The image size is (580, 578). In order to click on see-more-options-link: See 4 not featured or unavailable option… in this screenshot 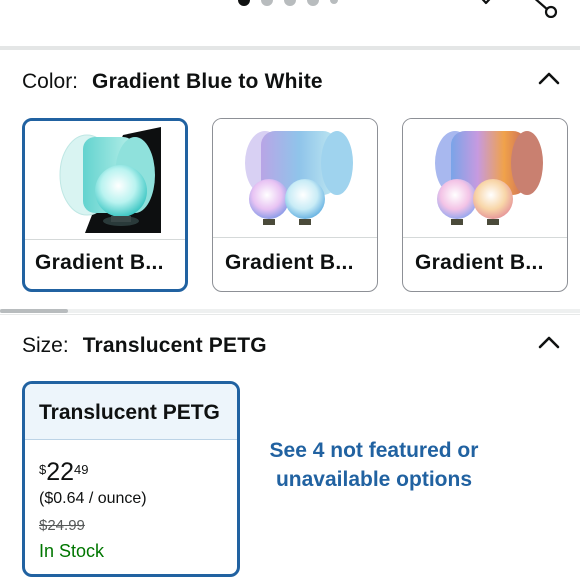, I will do `click(374, 465)`.